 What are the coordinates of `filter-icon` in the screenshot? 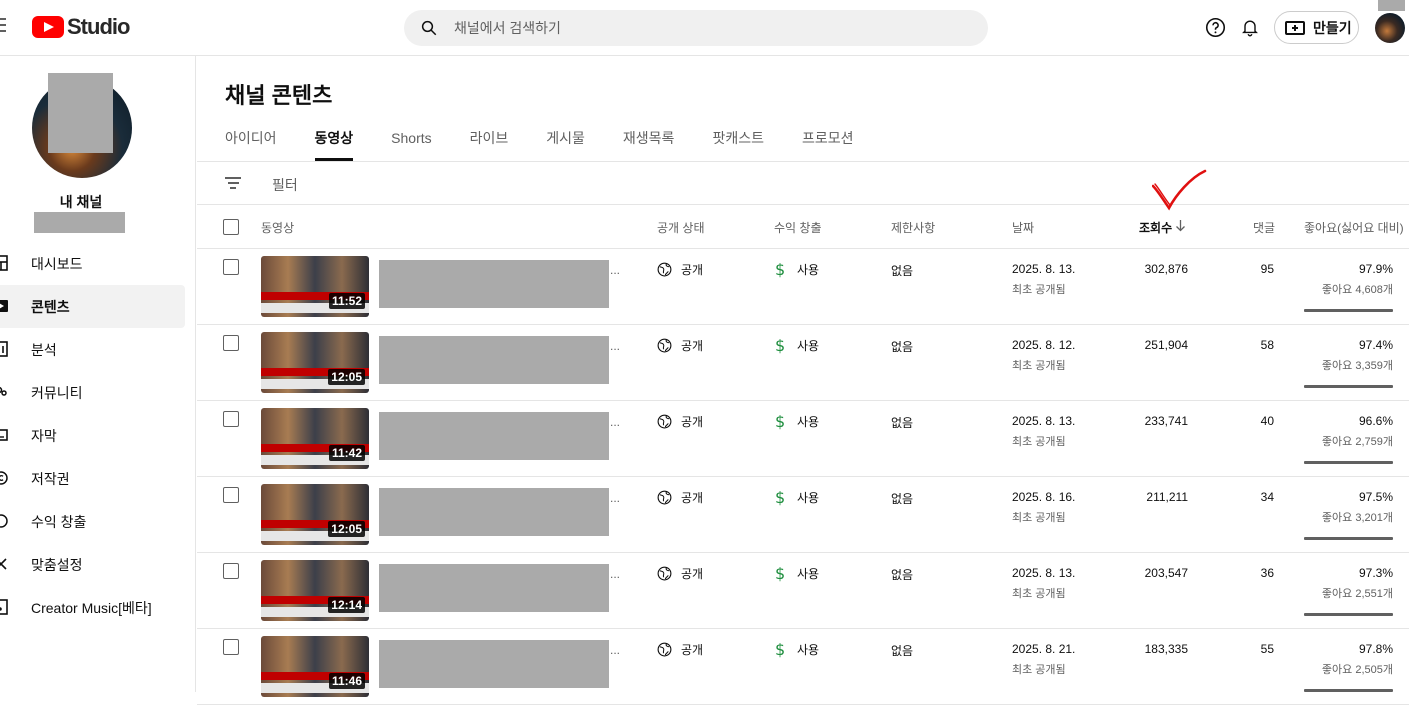 It's located at (233, 183).